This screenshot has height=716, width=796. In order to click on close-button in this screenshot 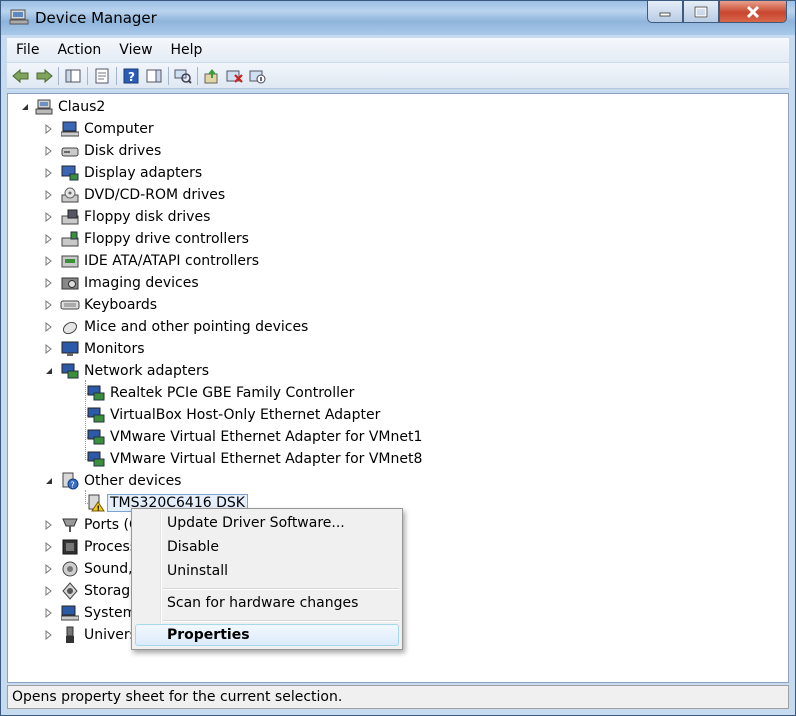, I will do `click(753, 12)`.